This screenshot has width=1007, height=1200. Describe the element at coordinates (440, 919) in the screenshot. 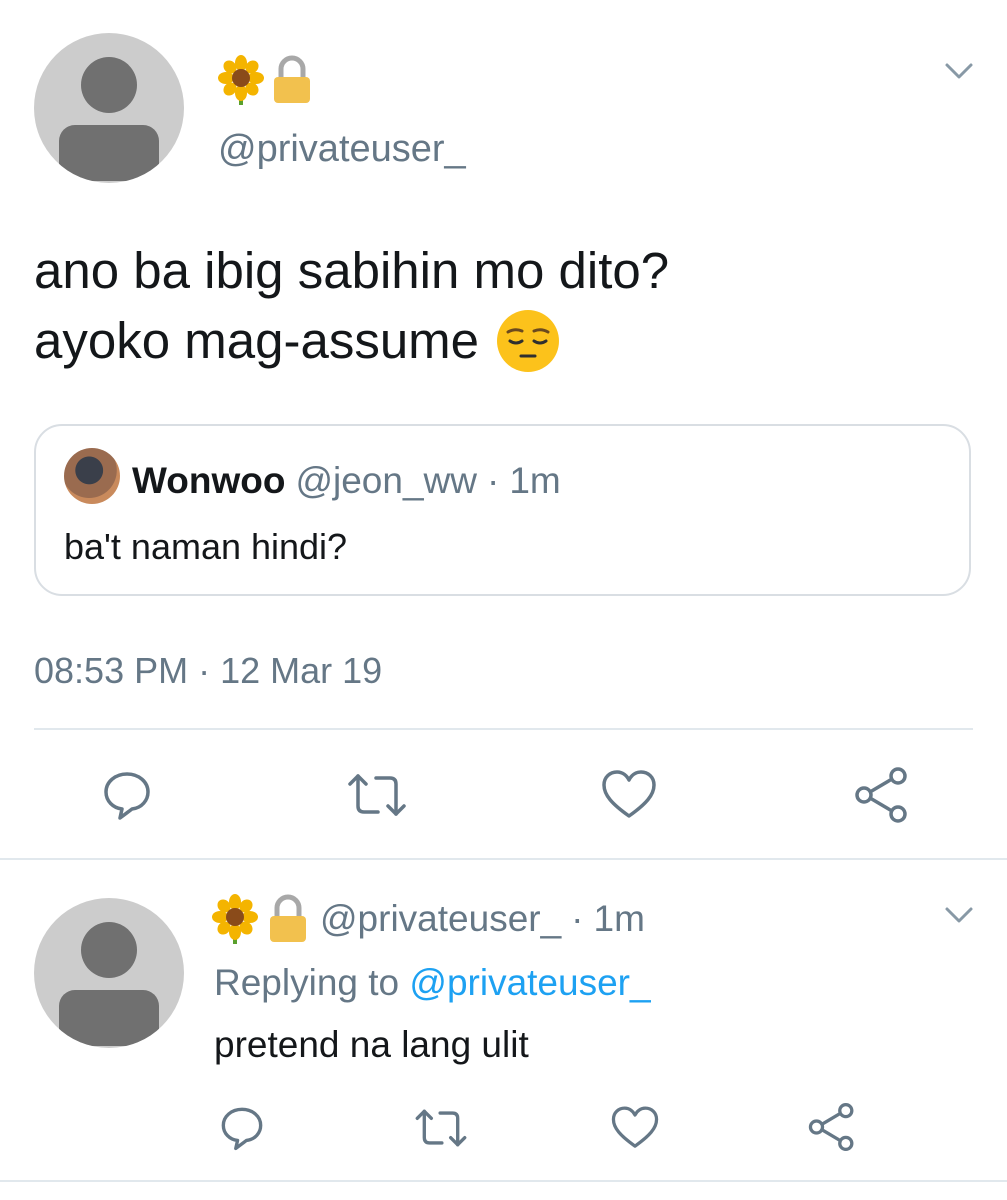

I see `reply-user-handle: @privateuser_` at that location.